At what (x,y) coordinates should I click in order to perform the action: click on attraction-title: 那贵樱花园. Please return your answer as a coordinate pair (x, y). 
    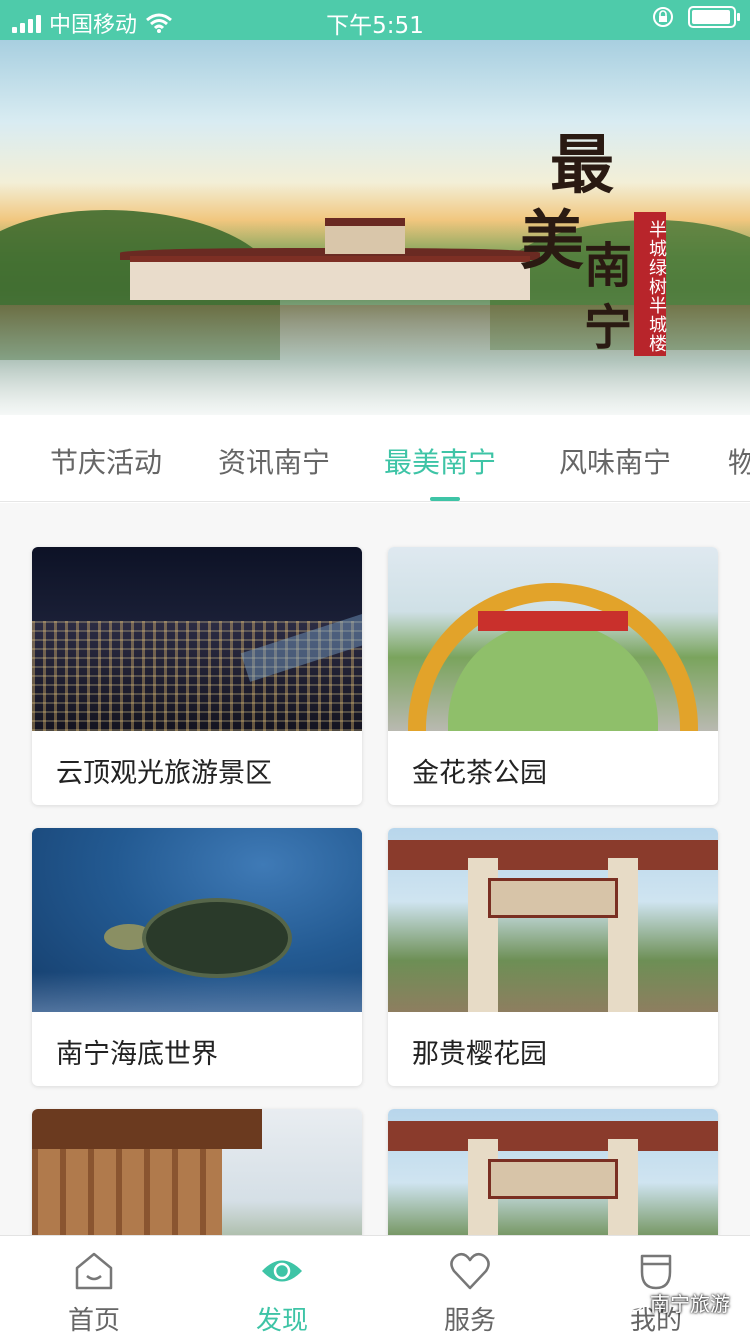
    Looking at the image, I should click on (479, 1054).